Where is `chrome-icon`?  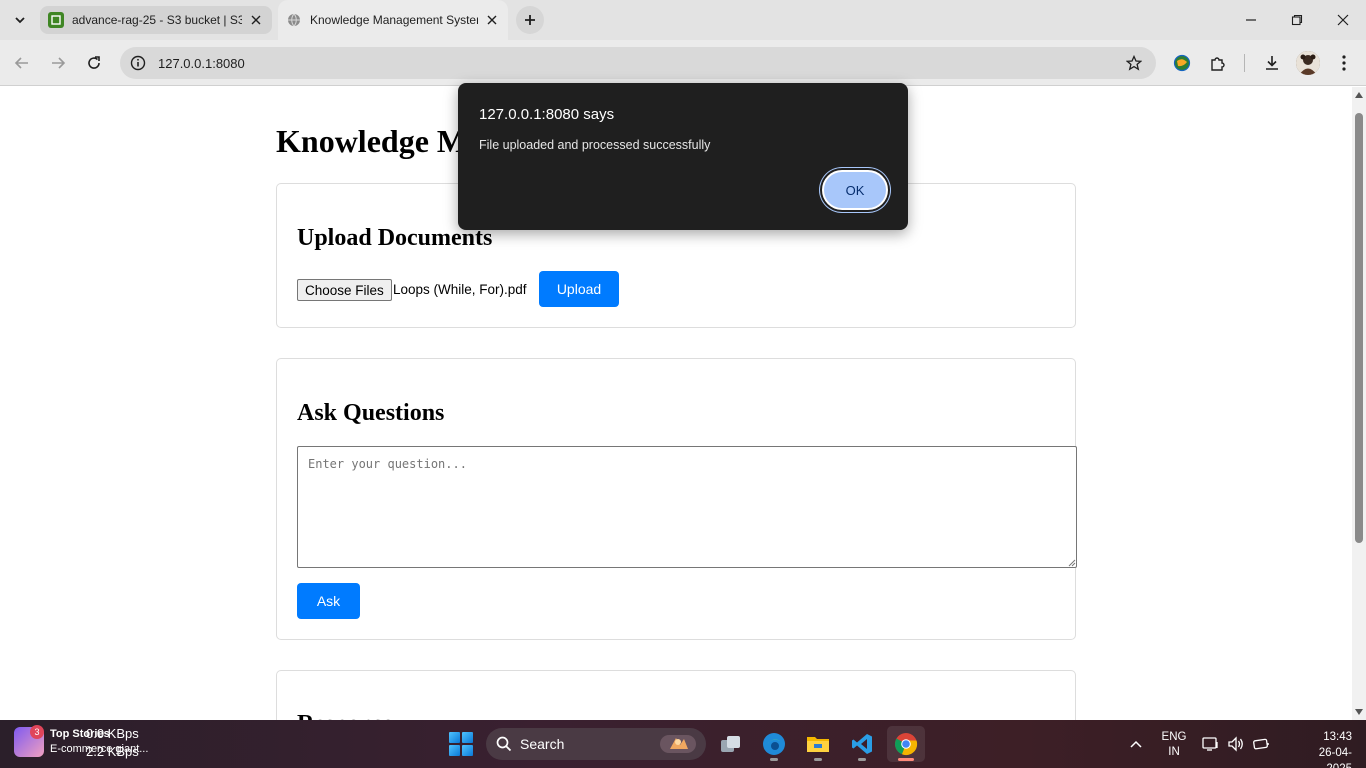 chrome-icon is located at coordinates (906, 744).